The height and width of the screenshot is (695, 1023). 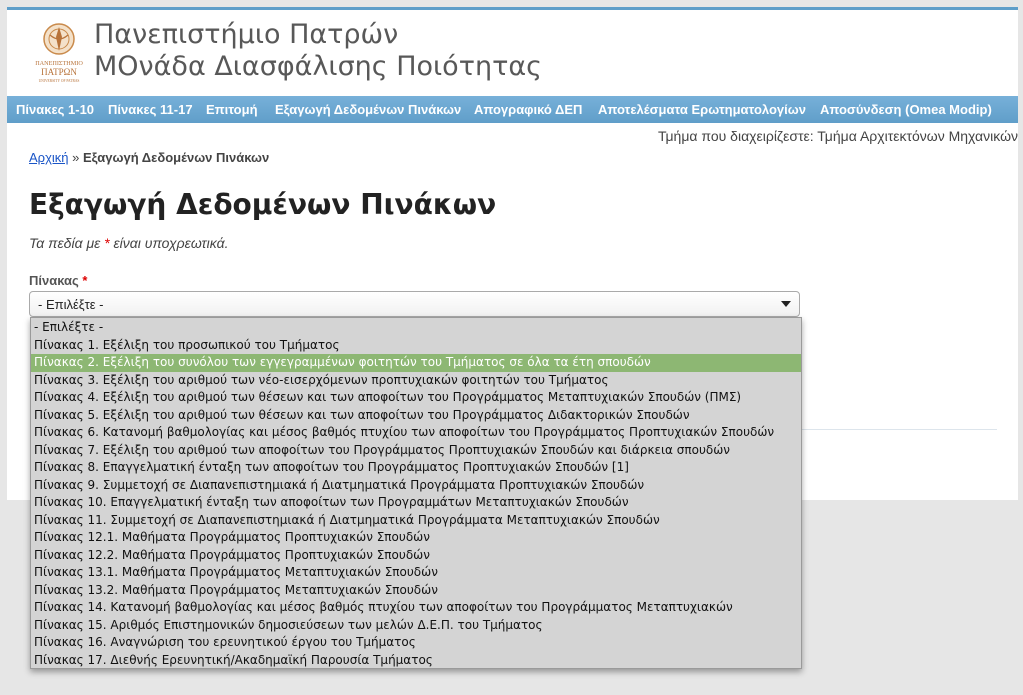 I want to click on dropdown-arrow-icon, so click(x=786, y=304).